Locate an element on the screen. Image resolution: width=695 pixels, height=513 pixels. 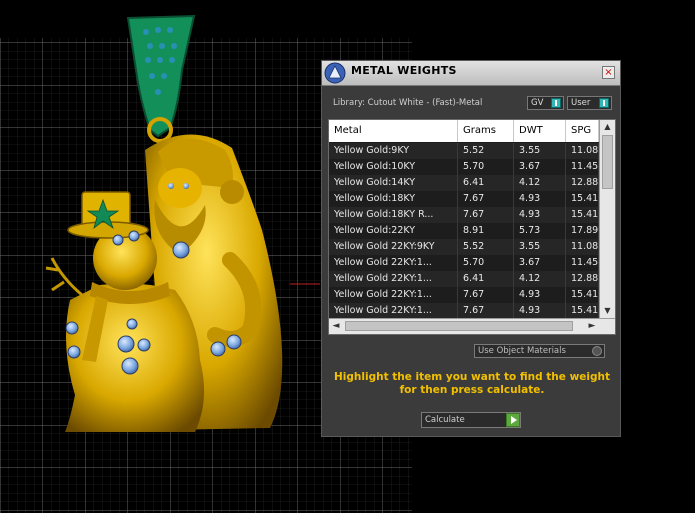
dialog-title: METAL WEIGHTS is located at coordinates (404, 70).